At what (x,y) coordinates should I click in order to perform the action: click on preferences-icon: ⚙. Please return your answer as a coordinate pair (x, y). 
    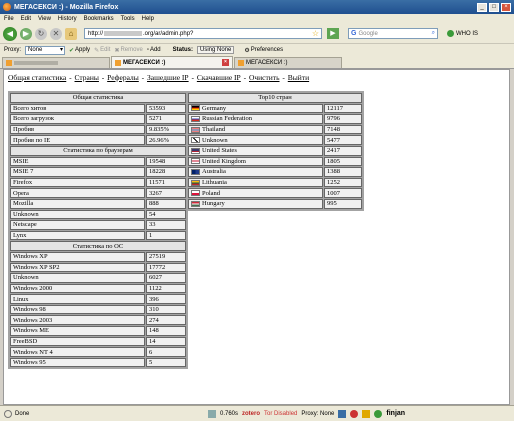
    Looking at the image, I should click on (247, 50).